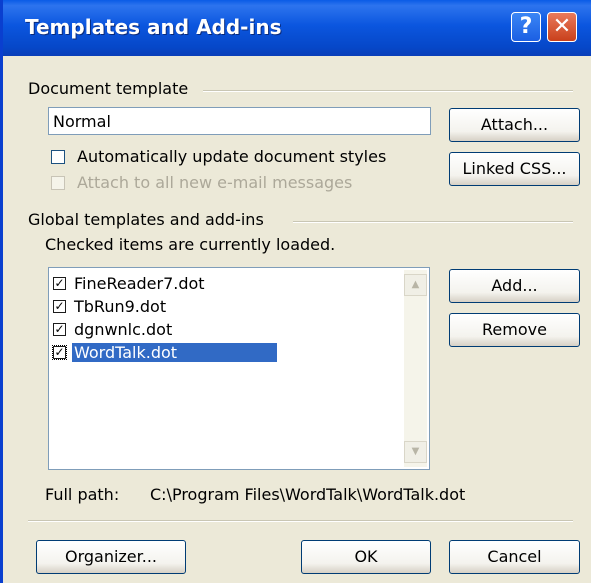 This screenshot has width=591, height=583. What do you see at coordinates (308, 494) in the screenshot?
I see `full-path-value: C:\Program Files\WordTalk\WordTalk.dot` at bounding box center [308, 494].